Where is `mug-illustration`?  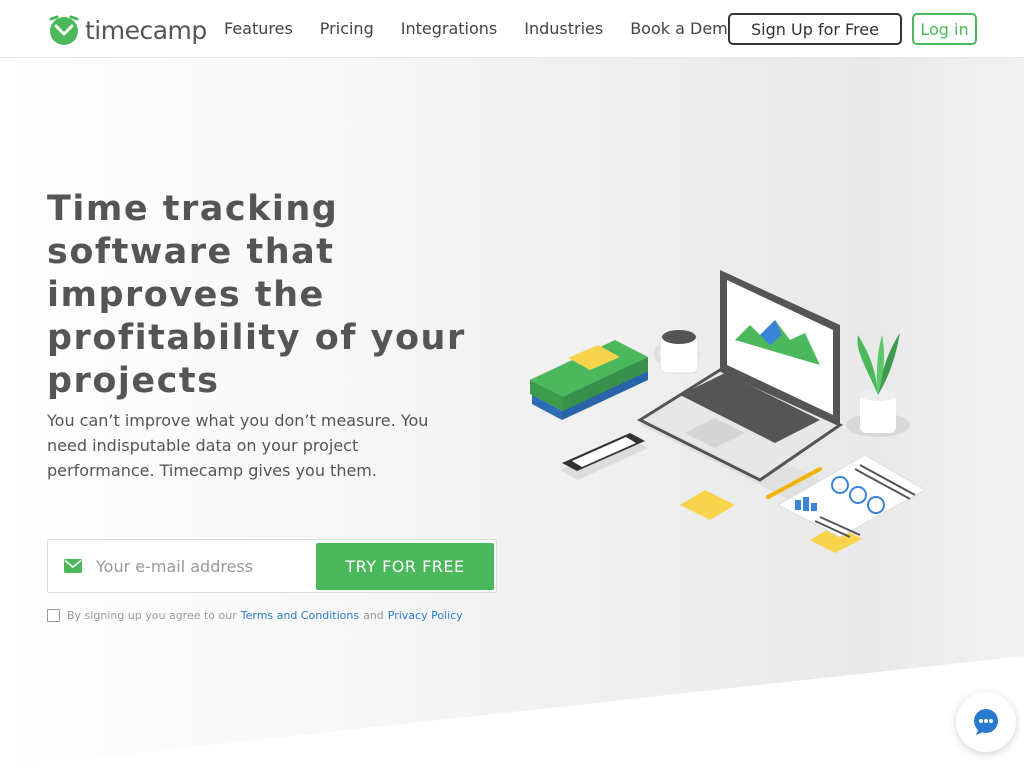 mug-illustration is located at coordinates (677, 352).